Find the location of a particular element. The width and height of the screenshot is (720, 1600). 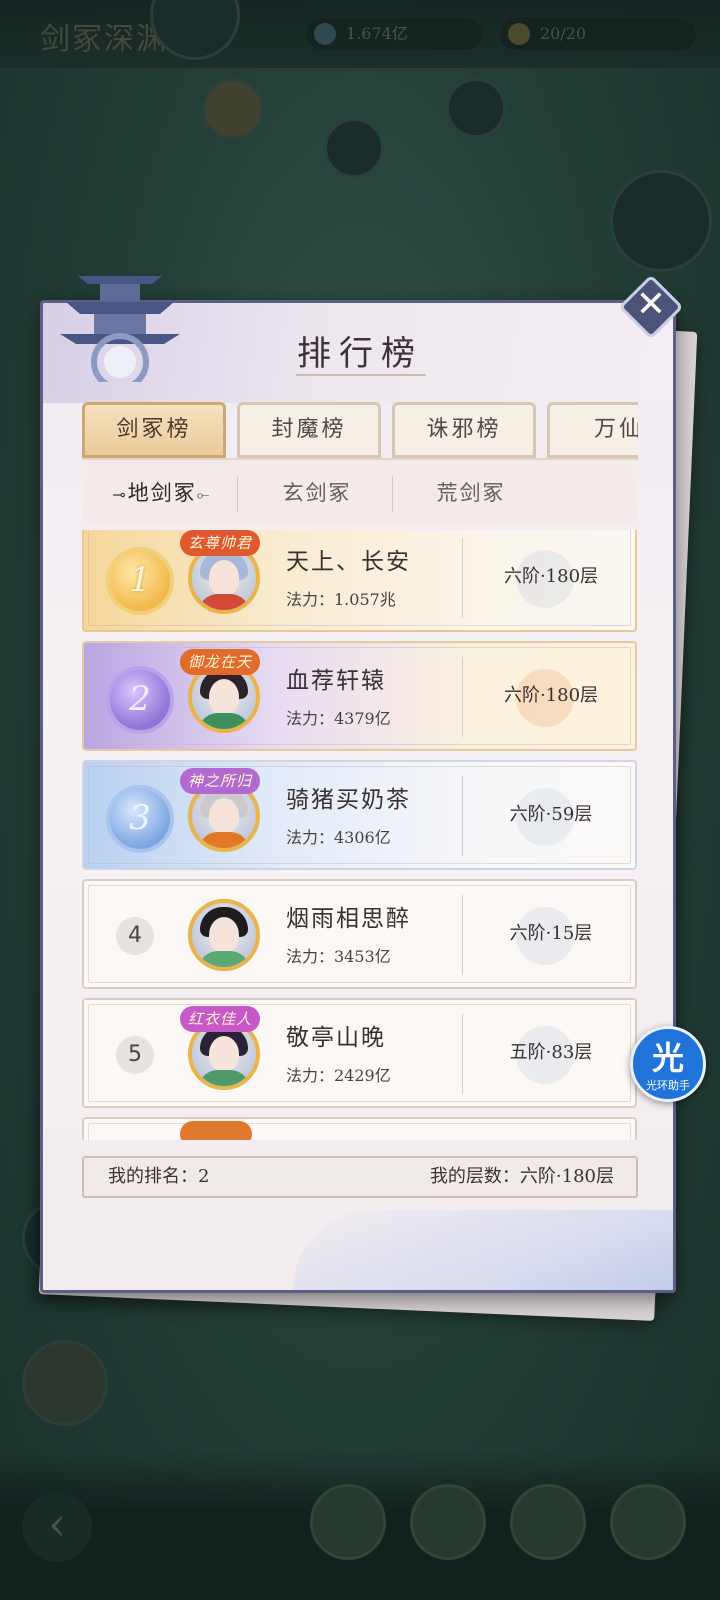

panel-footer-decoration is located at coordinates (483, 1250).